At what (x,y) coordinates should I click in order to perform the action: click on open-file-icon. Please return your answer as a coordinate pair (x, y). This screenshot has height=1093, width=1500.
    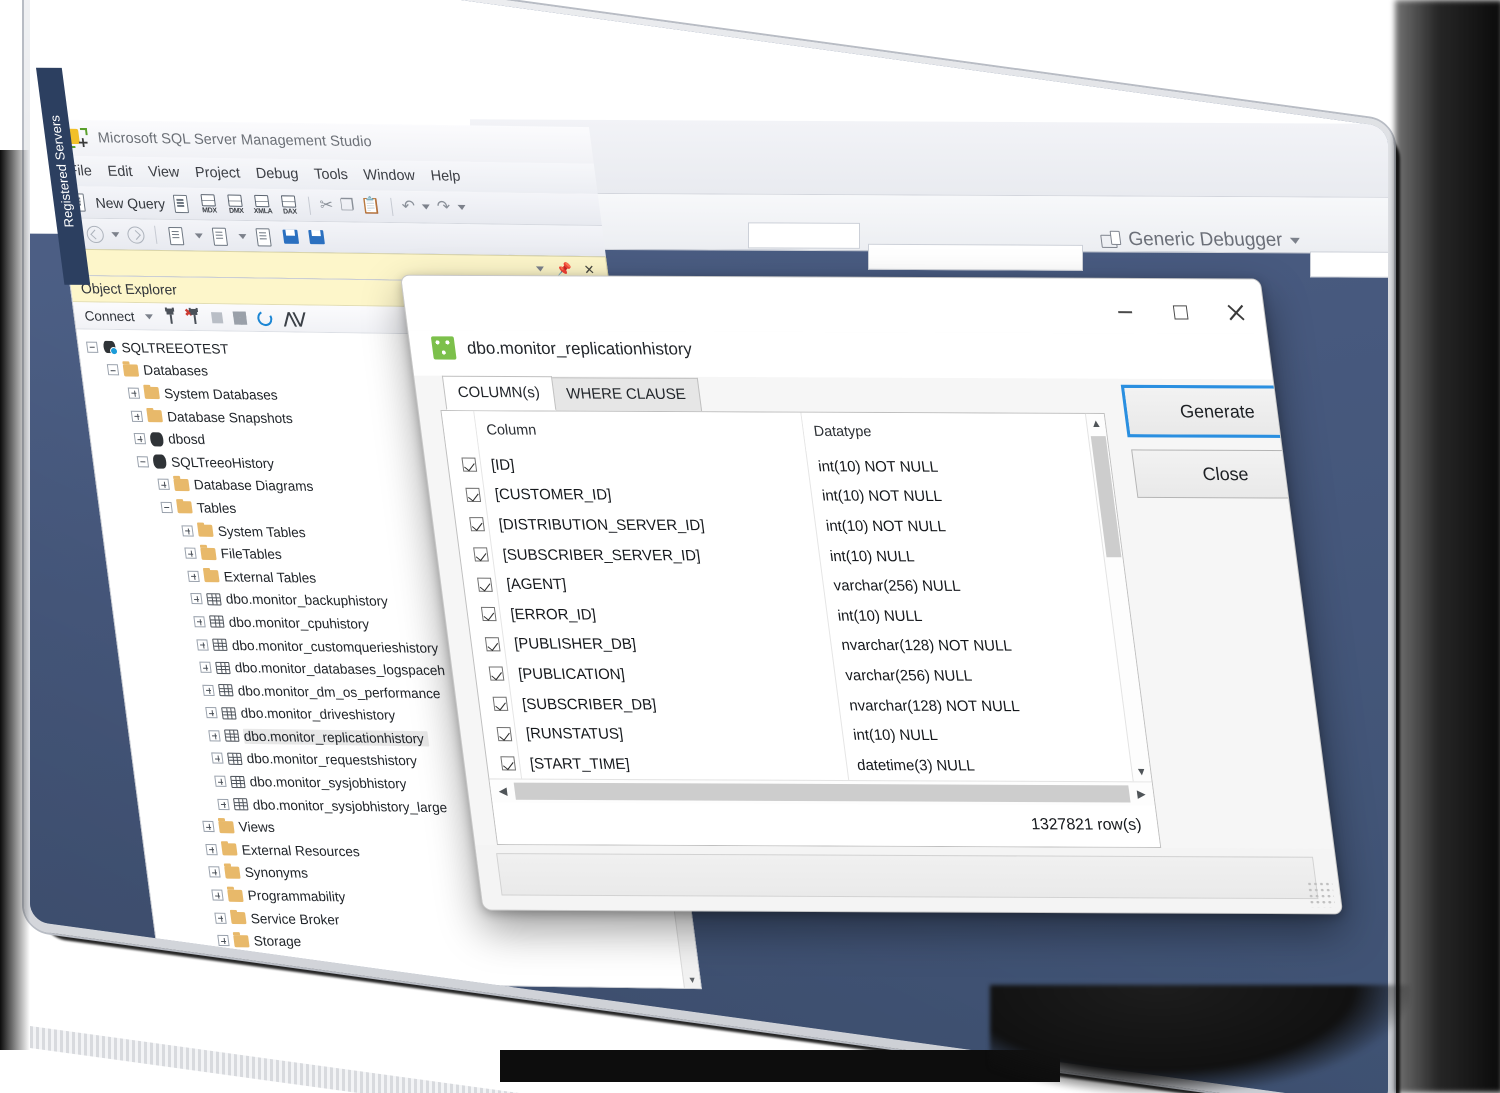
    Looking at the image, I should click on (221, 235).